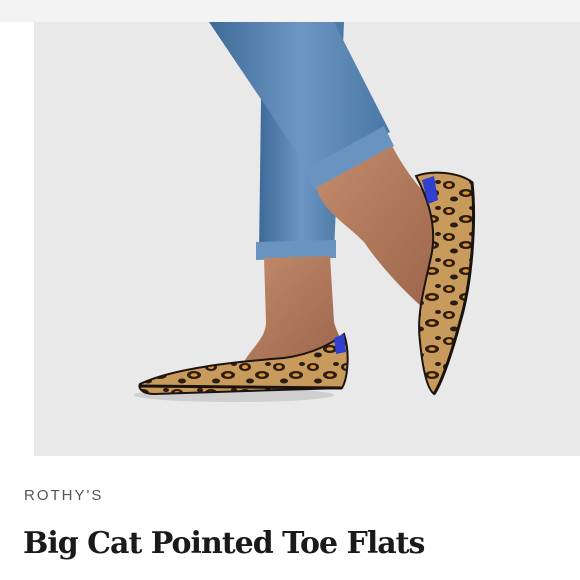  What do you see at coordinates (224, 543) in the screenshot?
I see `product-title: Big Cat Pointed Toe Flats` at bounding box center [224, 543].